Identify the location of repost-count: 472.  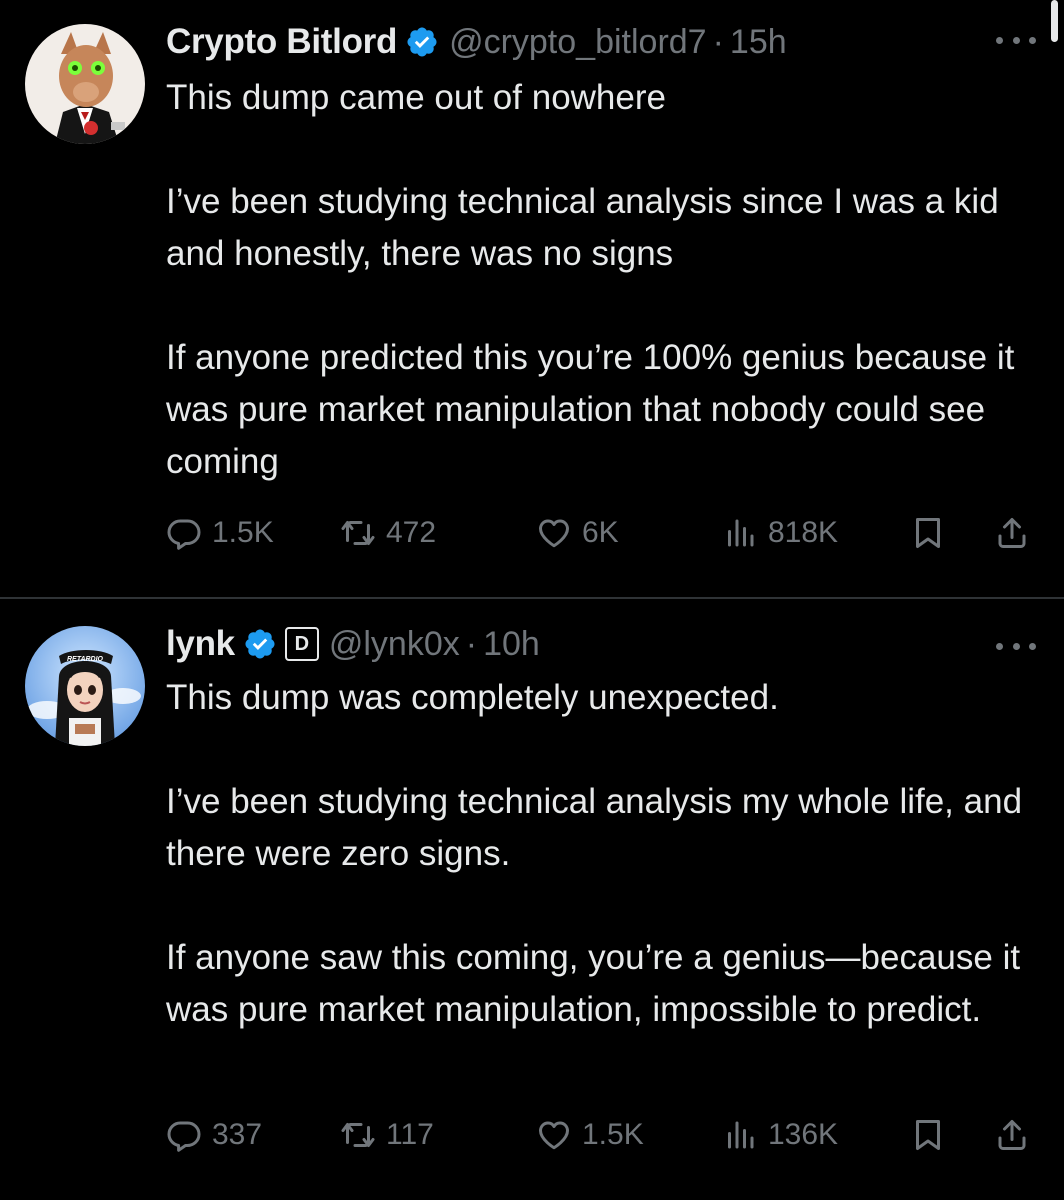
(411, 532).